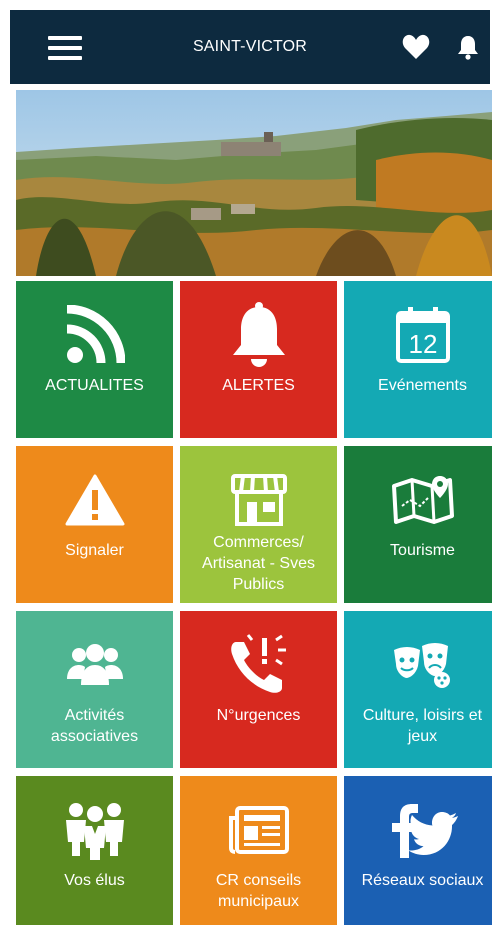 This screenshot has height=925, width=492. I want to click on tile-culture: Culture, loisirs et jeux, so click(418, 689).